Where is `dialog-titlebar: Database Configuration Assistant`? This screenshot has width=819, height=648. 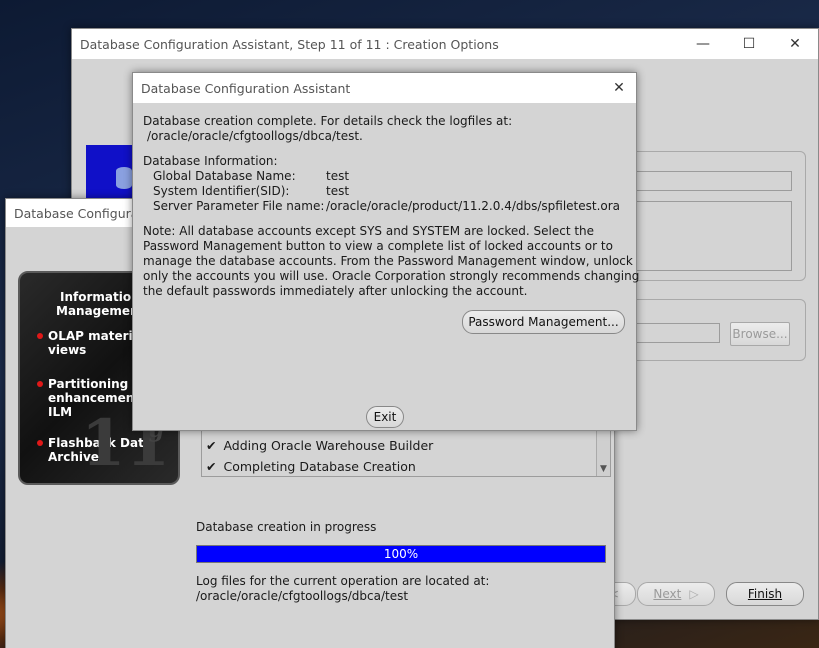
dialog-titlebar: Database Configuration Assistant is located at coordinates (384, 88).